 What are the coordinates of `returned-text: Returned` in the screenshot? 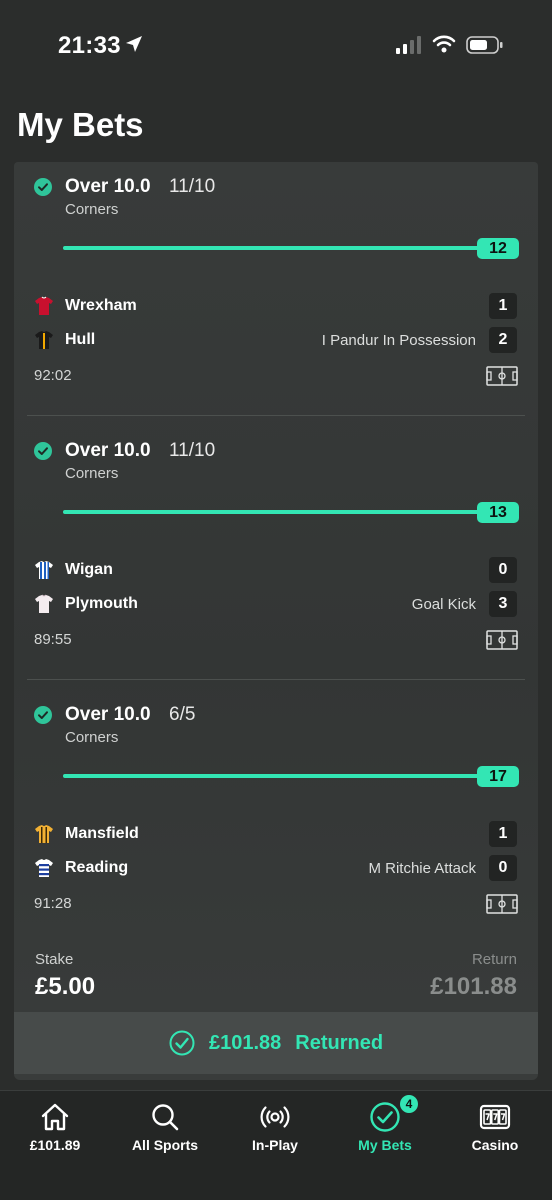 It's located at (339, 1042).